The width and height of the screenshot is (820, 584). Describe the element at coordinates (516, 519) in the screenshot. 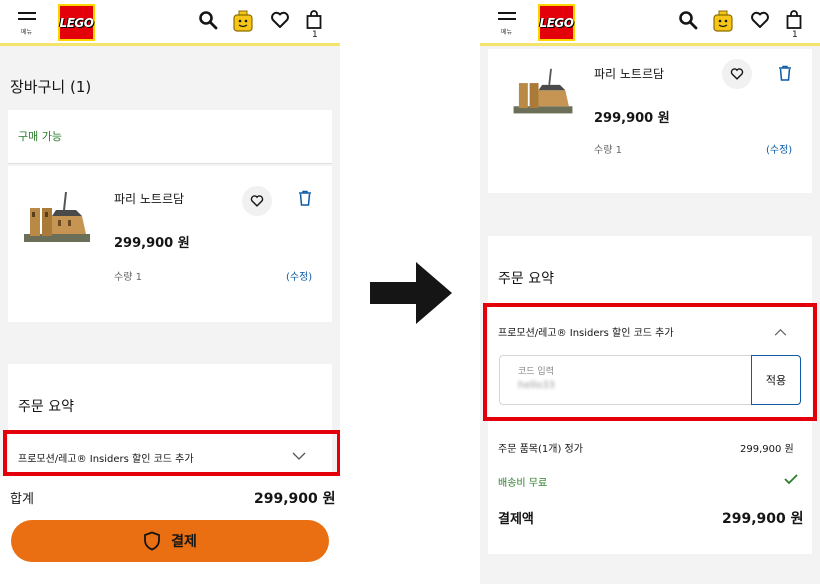

I see `grand-total-label: 결제액` at that location.